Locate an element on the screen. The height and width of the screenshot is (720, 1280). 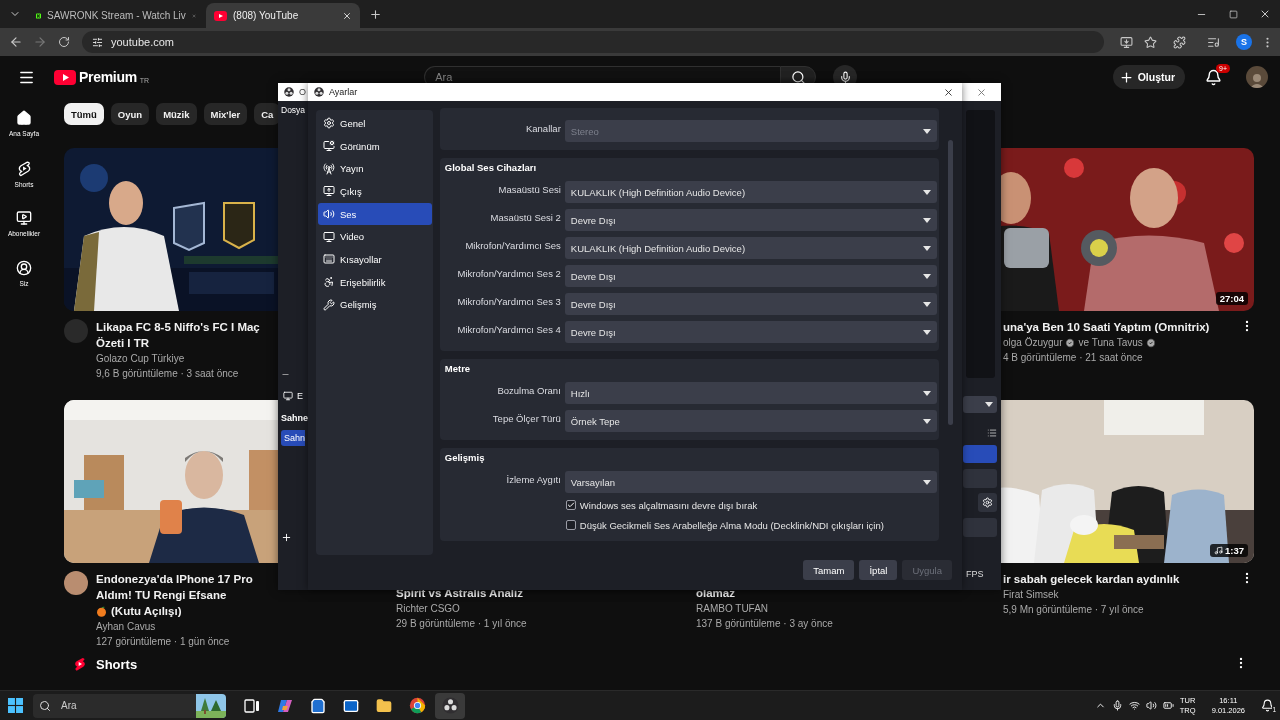
browser-tab: SAWRONK Stream - Watch Liv is located at coordinates (116, 15).